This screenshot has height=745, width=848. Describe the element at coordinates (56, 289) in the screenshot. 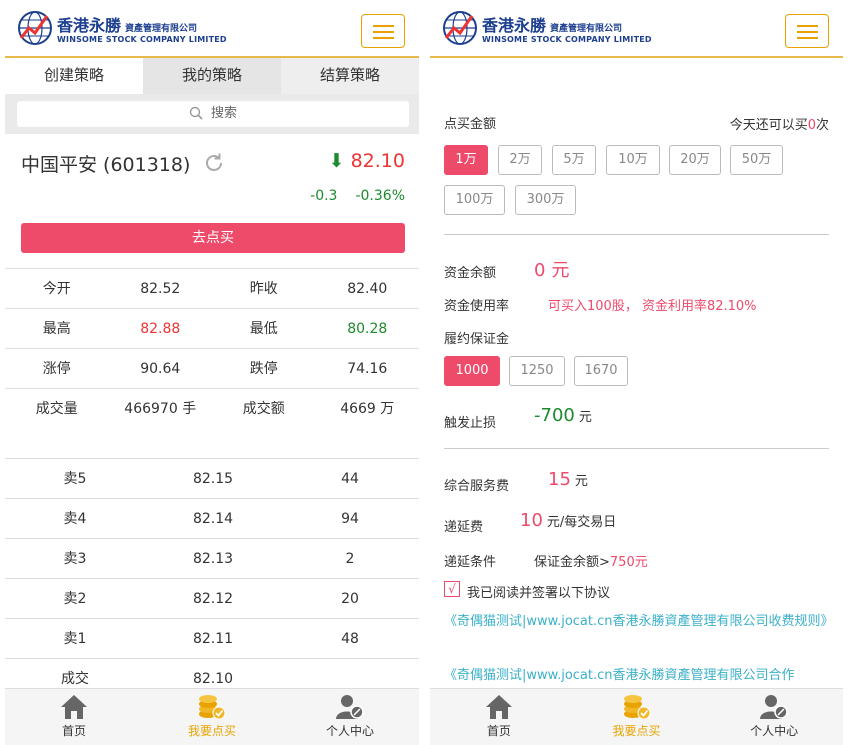

I see `quote-label: 今开` at that location.